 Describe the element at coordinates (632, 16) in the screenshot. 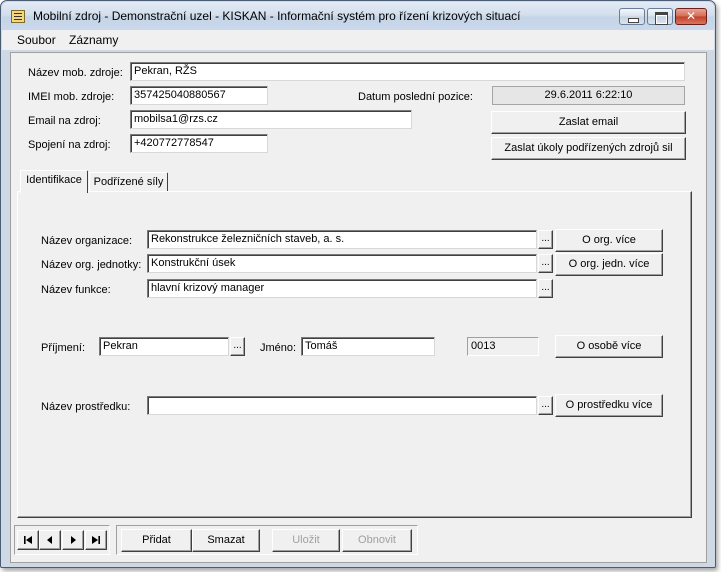

I see `minimize-button` at that location.